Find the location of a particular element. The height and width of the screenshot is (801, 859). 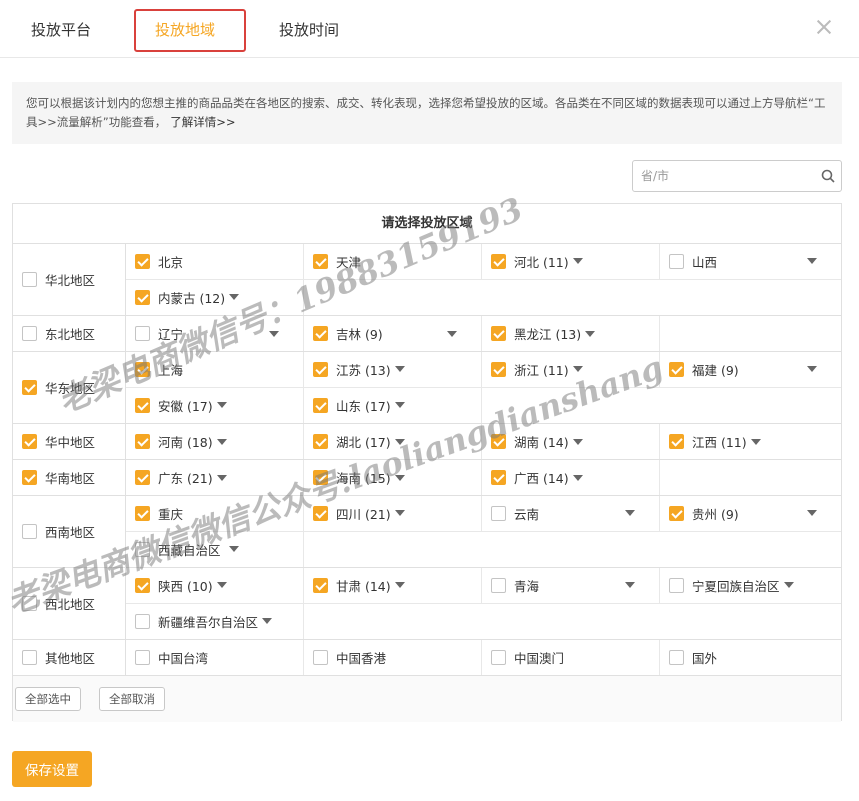

province-option: 中国台湾 is located at coordinates (215, 657).